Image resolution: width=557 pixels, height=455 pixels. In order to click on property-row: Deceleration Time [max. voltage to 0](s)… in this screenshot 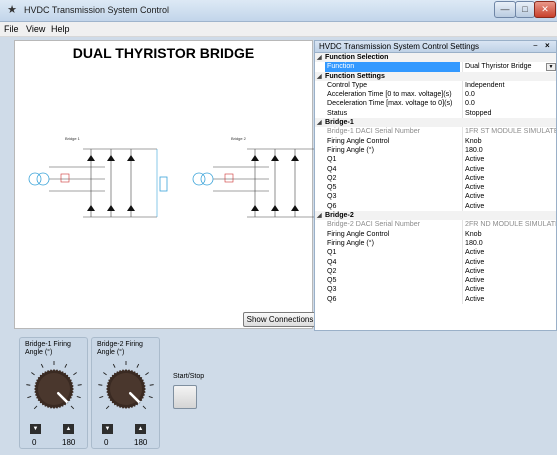, I will do `click(435, 104)`.